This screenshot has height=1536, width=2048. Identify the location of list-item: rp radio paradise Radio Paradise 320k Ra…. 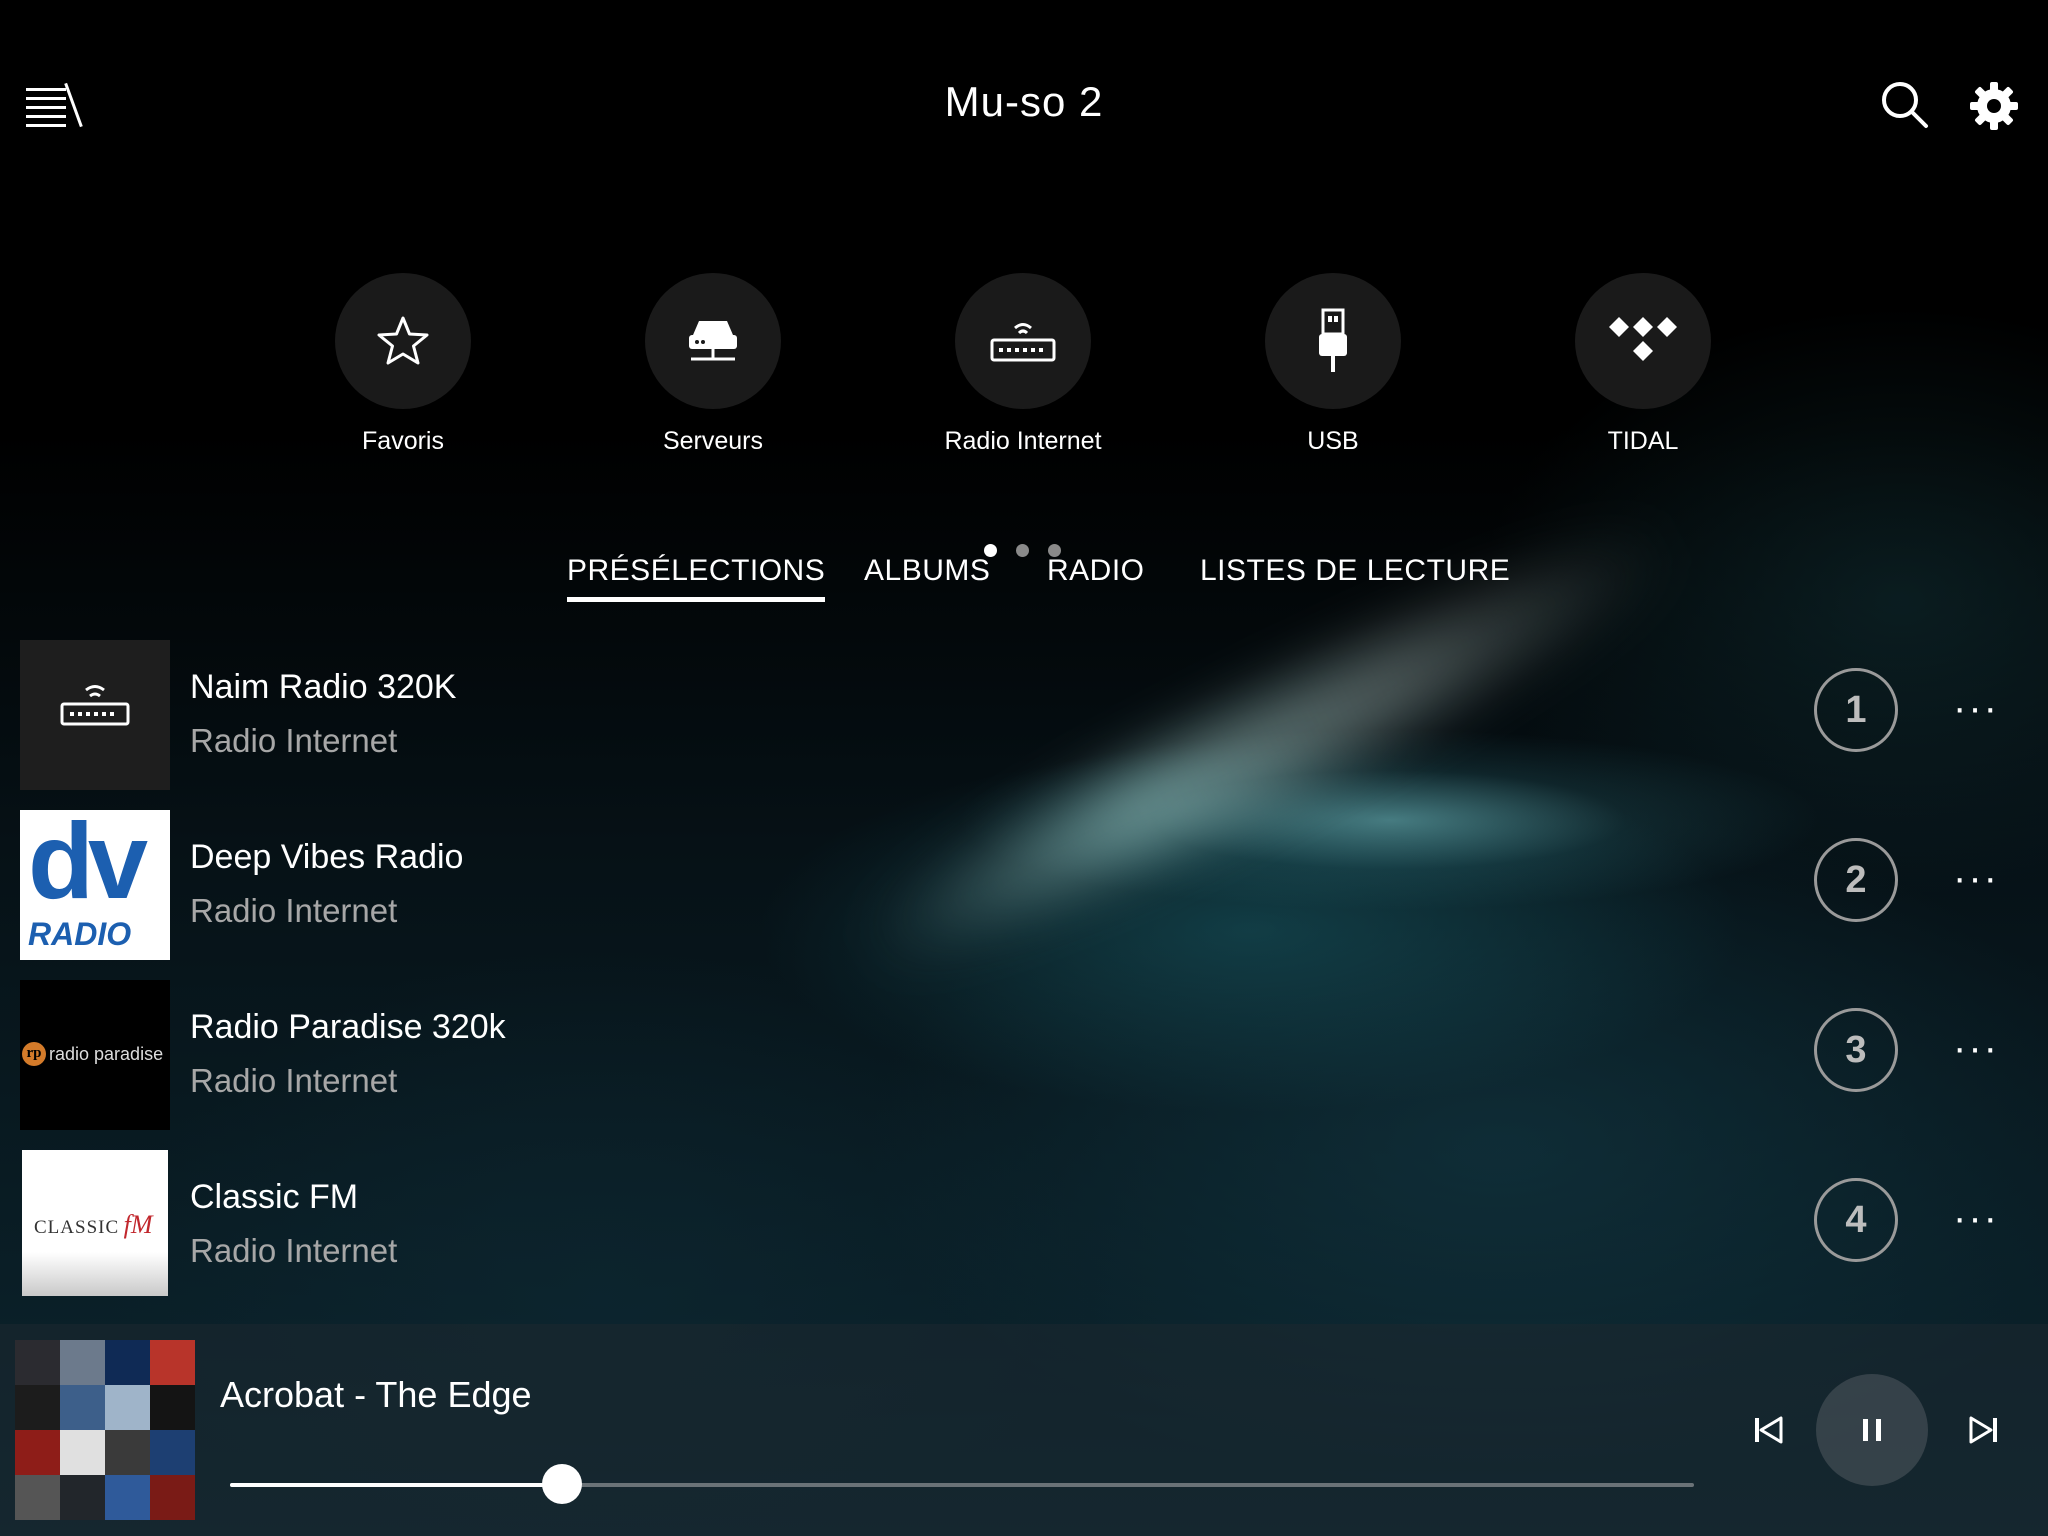
(1025, 1055).